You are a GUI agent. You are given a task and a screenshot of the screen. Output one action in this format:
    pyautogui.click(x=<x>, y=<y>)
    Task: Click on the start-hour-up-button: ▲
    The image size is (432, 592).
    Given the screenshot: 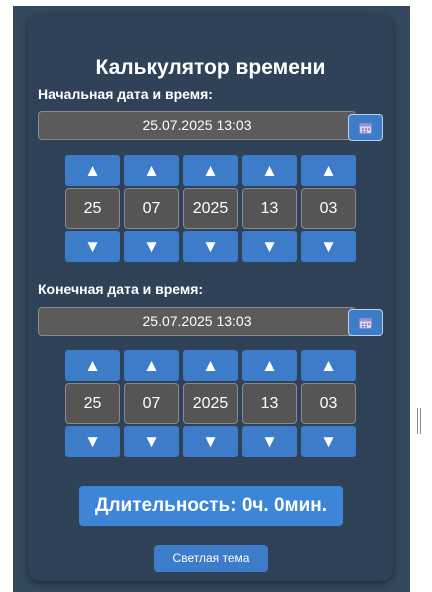 What is the action you would take?
    pyautogui.click(x=269, y=170)
    